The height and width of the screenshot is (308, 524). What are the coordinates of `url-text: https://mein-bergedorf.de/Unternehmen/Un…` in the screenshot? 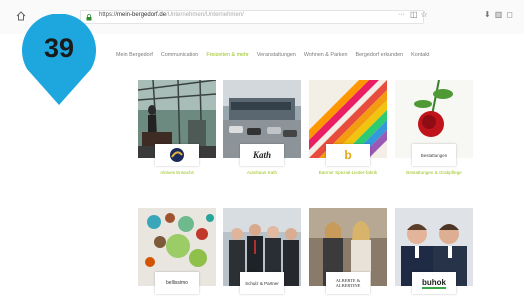 It's located at (171, 15).